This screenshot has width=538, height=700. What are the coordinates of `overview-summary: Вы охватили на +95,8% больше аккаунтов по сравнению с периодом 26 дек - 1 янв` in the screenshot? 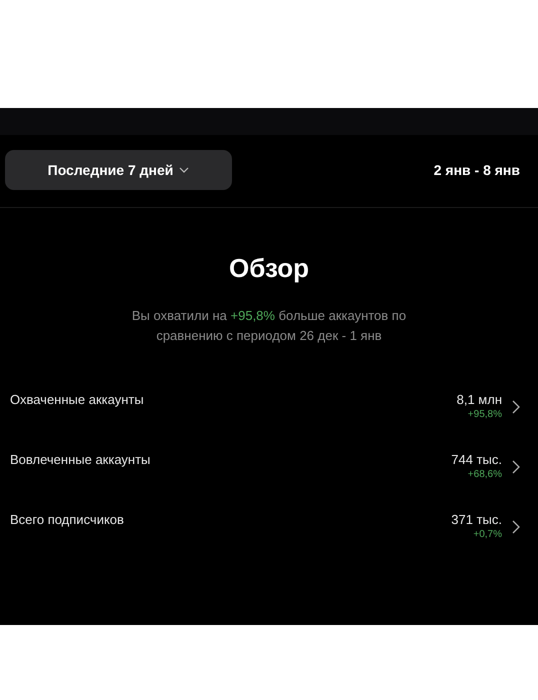 It's located at (269, 326).